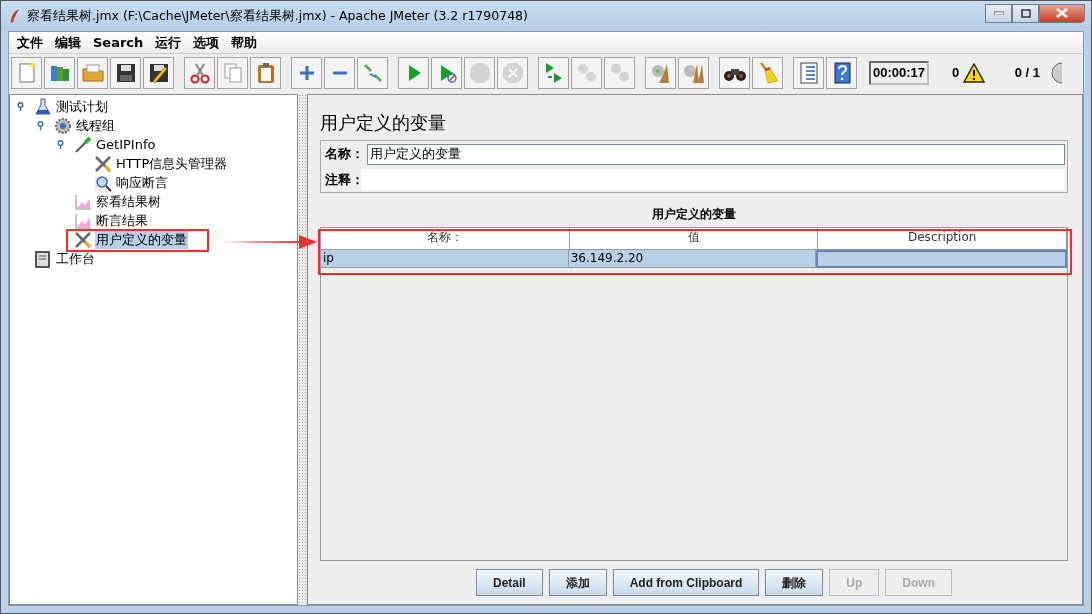 The width and height of the screenshot is (1092, 614). What do you see at coordinates (956, 73) in the screenshot?
I see `error-count: 0` at bounding box center [956, 73].